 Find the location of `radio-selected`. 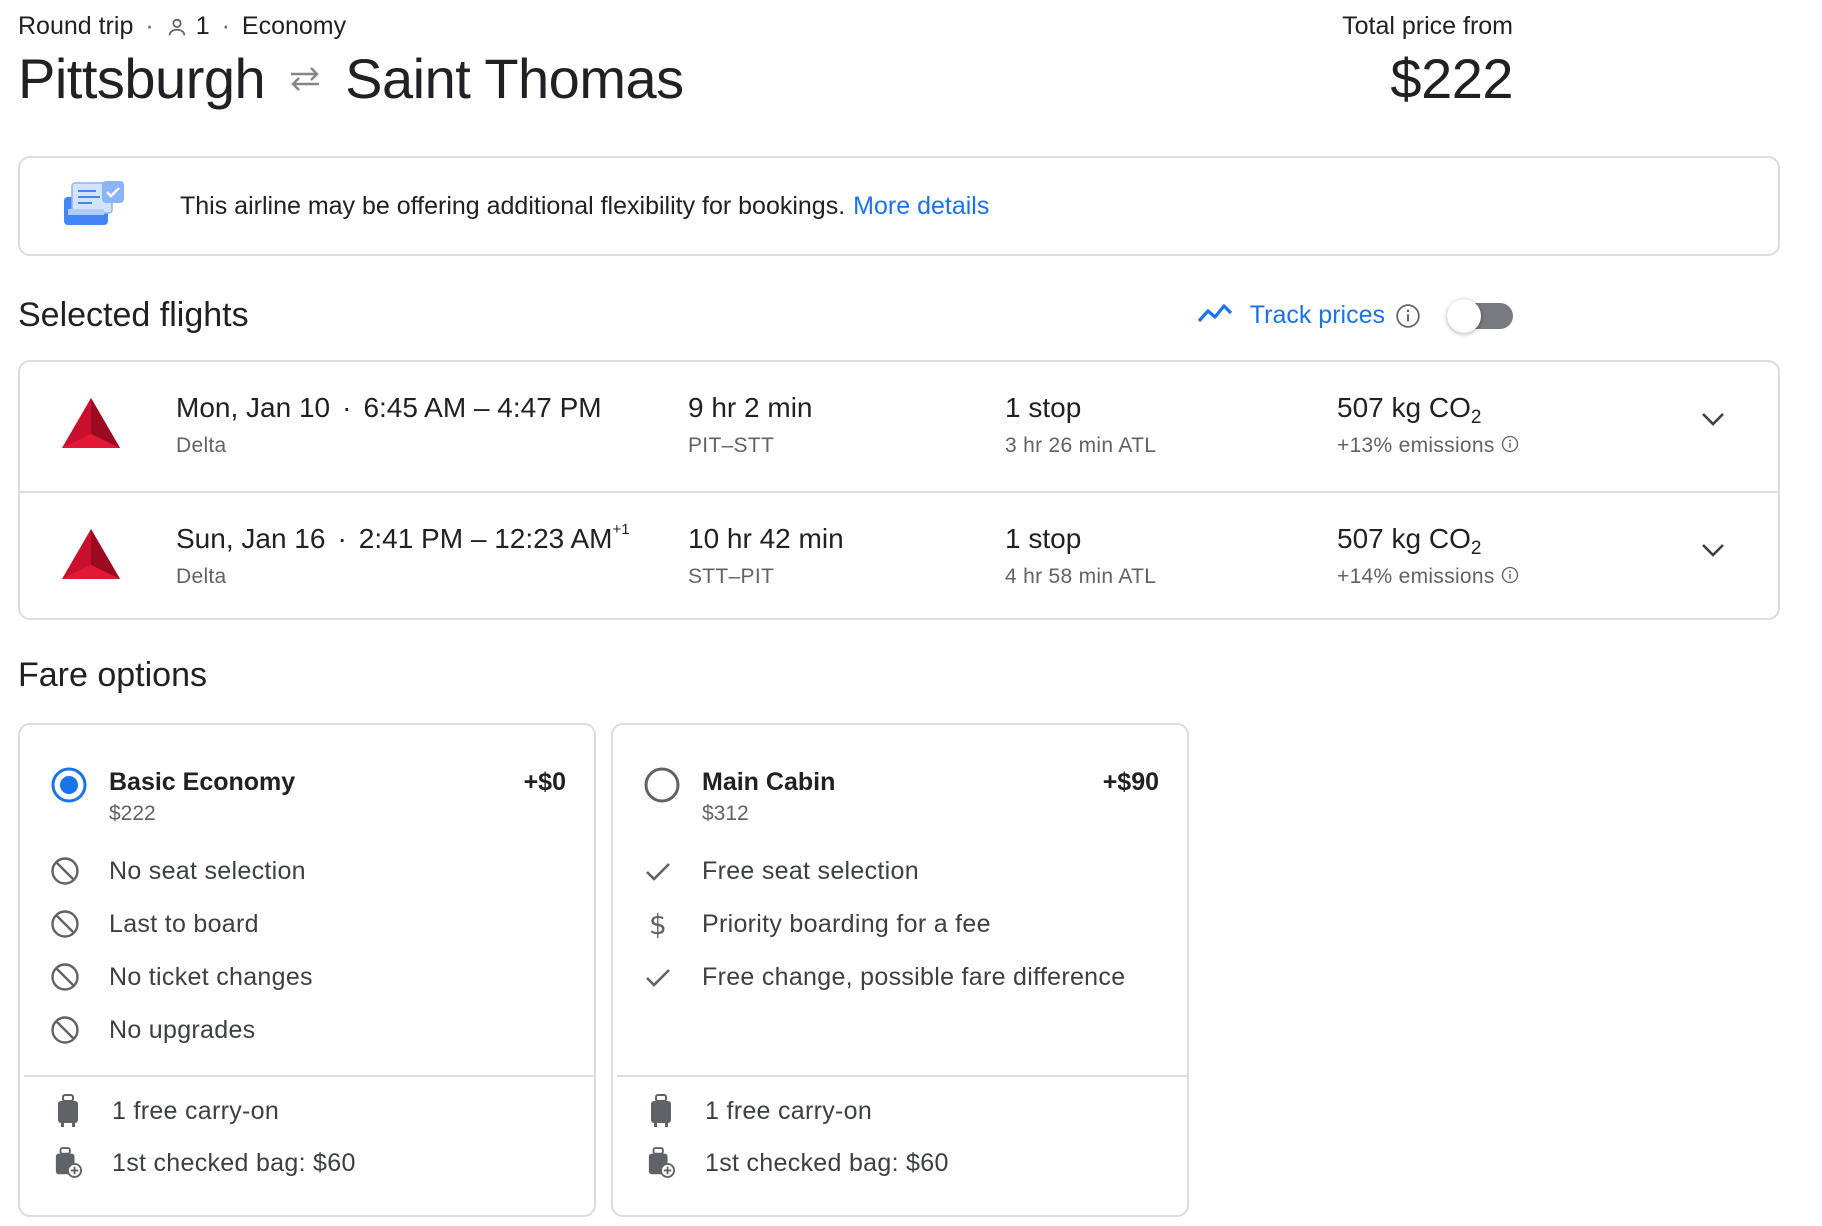

radio-selected is located at coordinates (69, 787).